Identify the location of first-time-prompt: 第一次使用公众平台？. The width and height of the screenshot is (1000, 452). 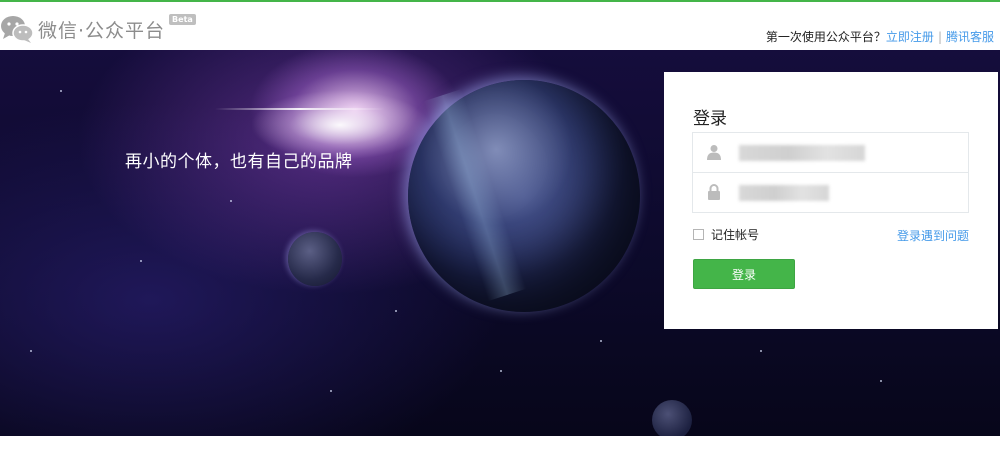
(825, 37).